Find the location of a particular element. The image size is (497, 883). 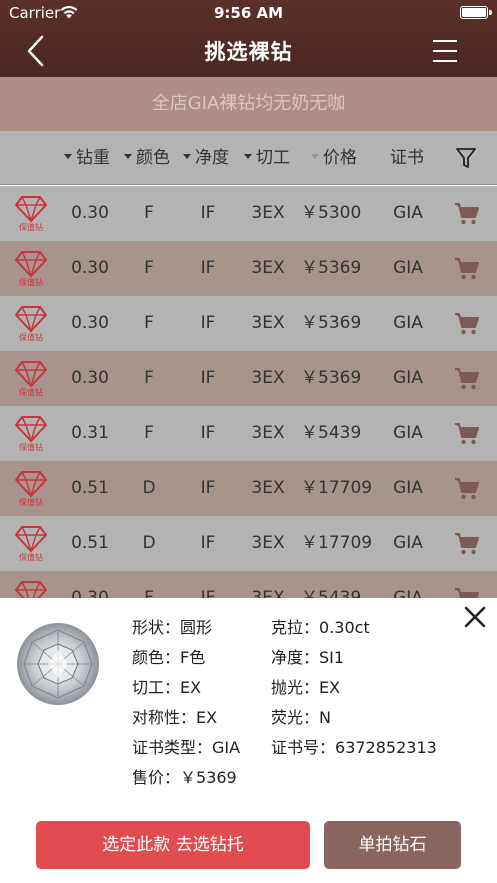

detail-label: 颜色： is located at coordinates (156, 657).